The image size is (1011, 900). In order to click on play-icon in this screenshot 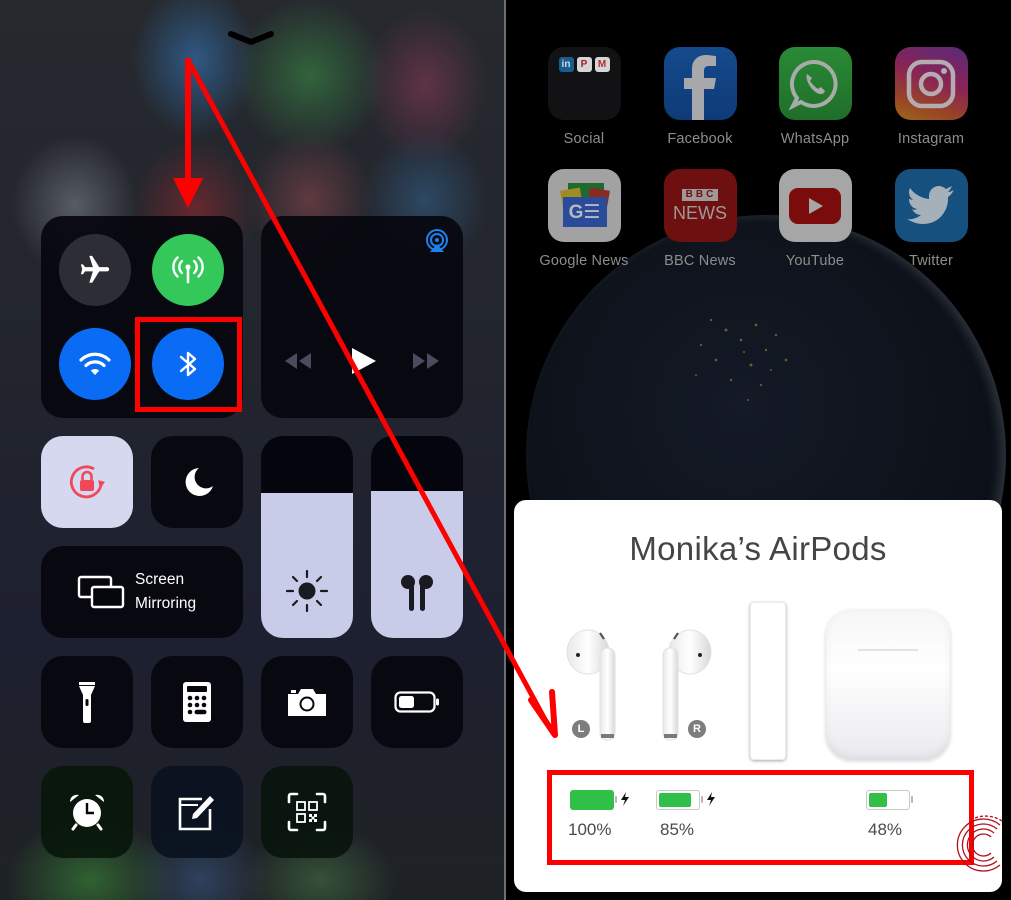, I will do `click(363, 361)`.